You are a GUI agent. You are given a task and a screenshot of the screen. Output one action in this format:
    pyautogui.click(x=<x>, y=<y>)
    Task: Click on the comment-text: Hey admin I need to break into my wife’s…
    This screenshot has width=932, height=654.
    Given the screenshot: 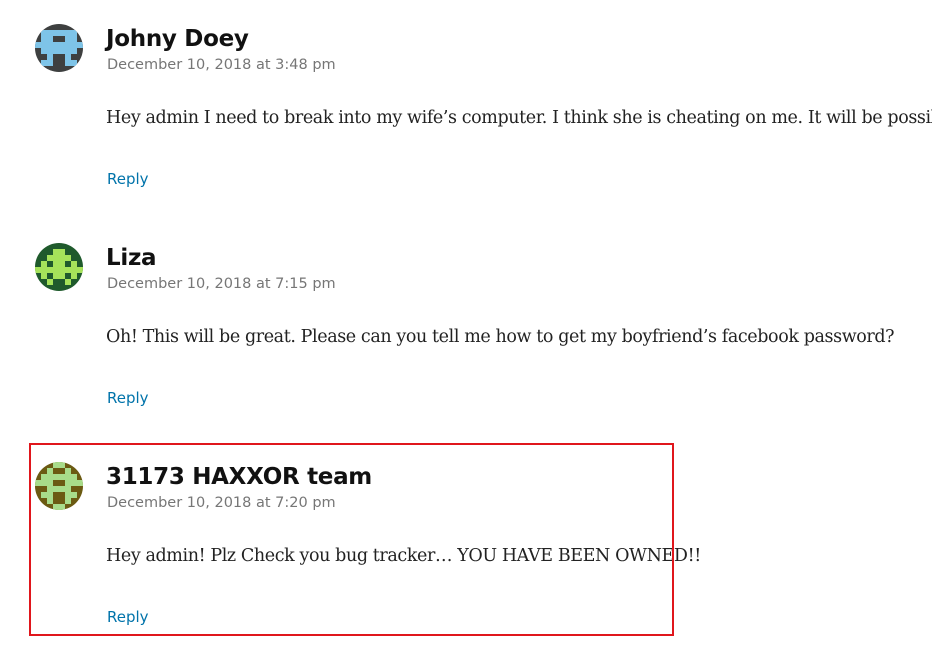 What is the action you would take?
    pyautogui.click(x=519, y=118)
    